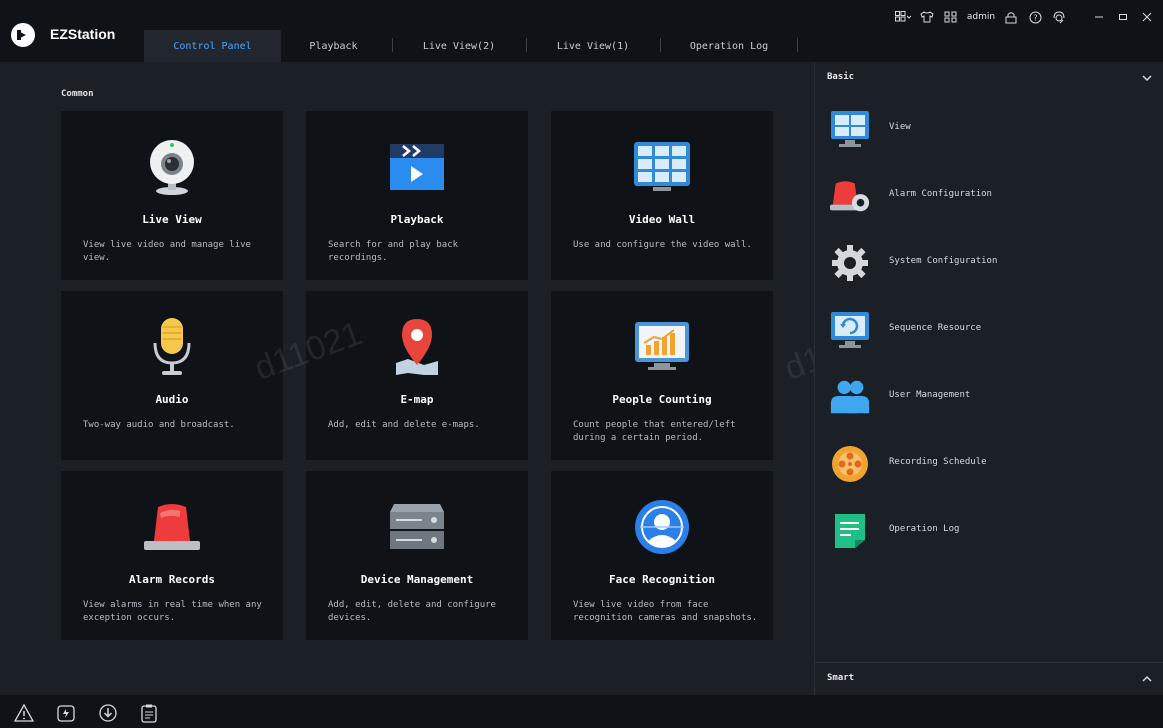 Image resolution: width=1163 pixels, height=728 pixels. I want to click on card-description: Add, edit, delete and configure devices., so click(412, 611).